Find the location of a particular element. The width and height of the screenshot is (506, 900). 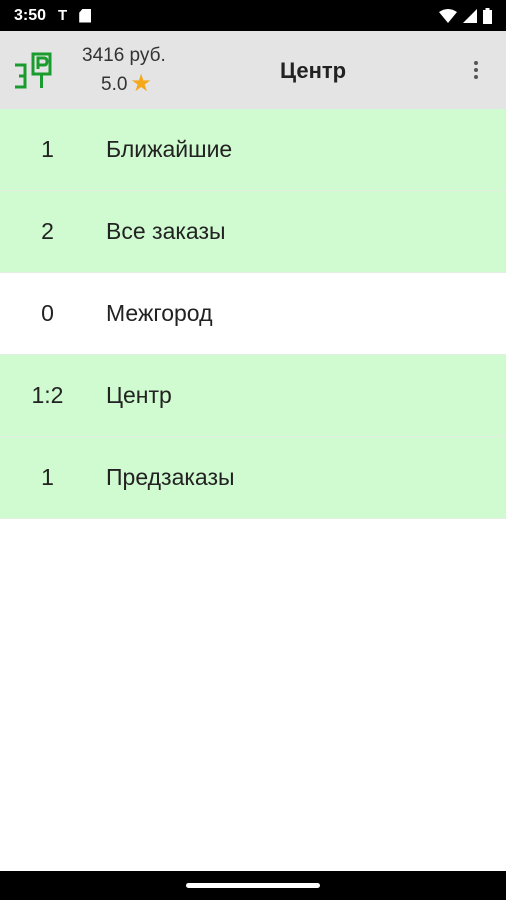

list-item-intercity: 0 Межгород is located at coordinates (253, 314).